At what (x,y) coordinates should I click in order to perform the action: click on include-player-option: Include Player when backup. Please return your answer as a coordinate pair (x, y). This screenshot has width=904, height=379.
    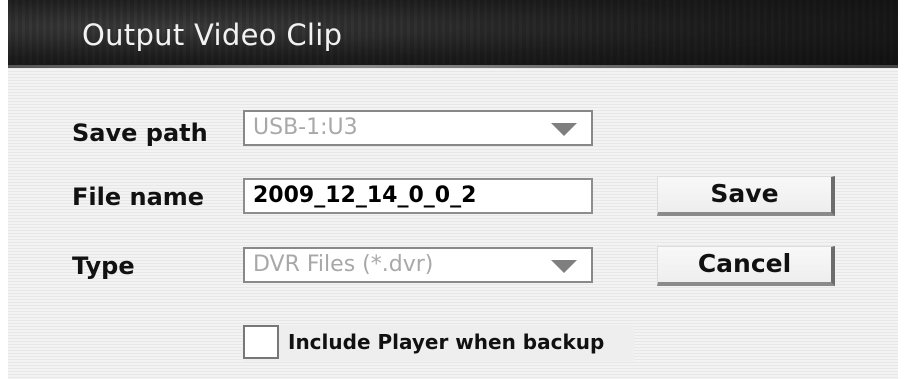
    Looking at the image, I should click on (438, 343).